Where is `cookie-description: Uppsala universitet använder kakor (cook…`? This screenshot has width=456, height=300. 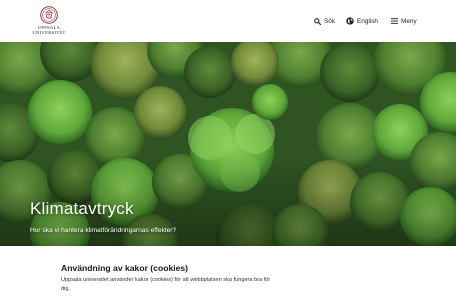 cookie-description: Uppsala universitet använder kakor (cook… is located at coordinates (166, 284).